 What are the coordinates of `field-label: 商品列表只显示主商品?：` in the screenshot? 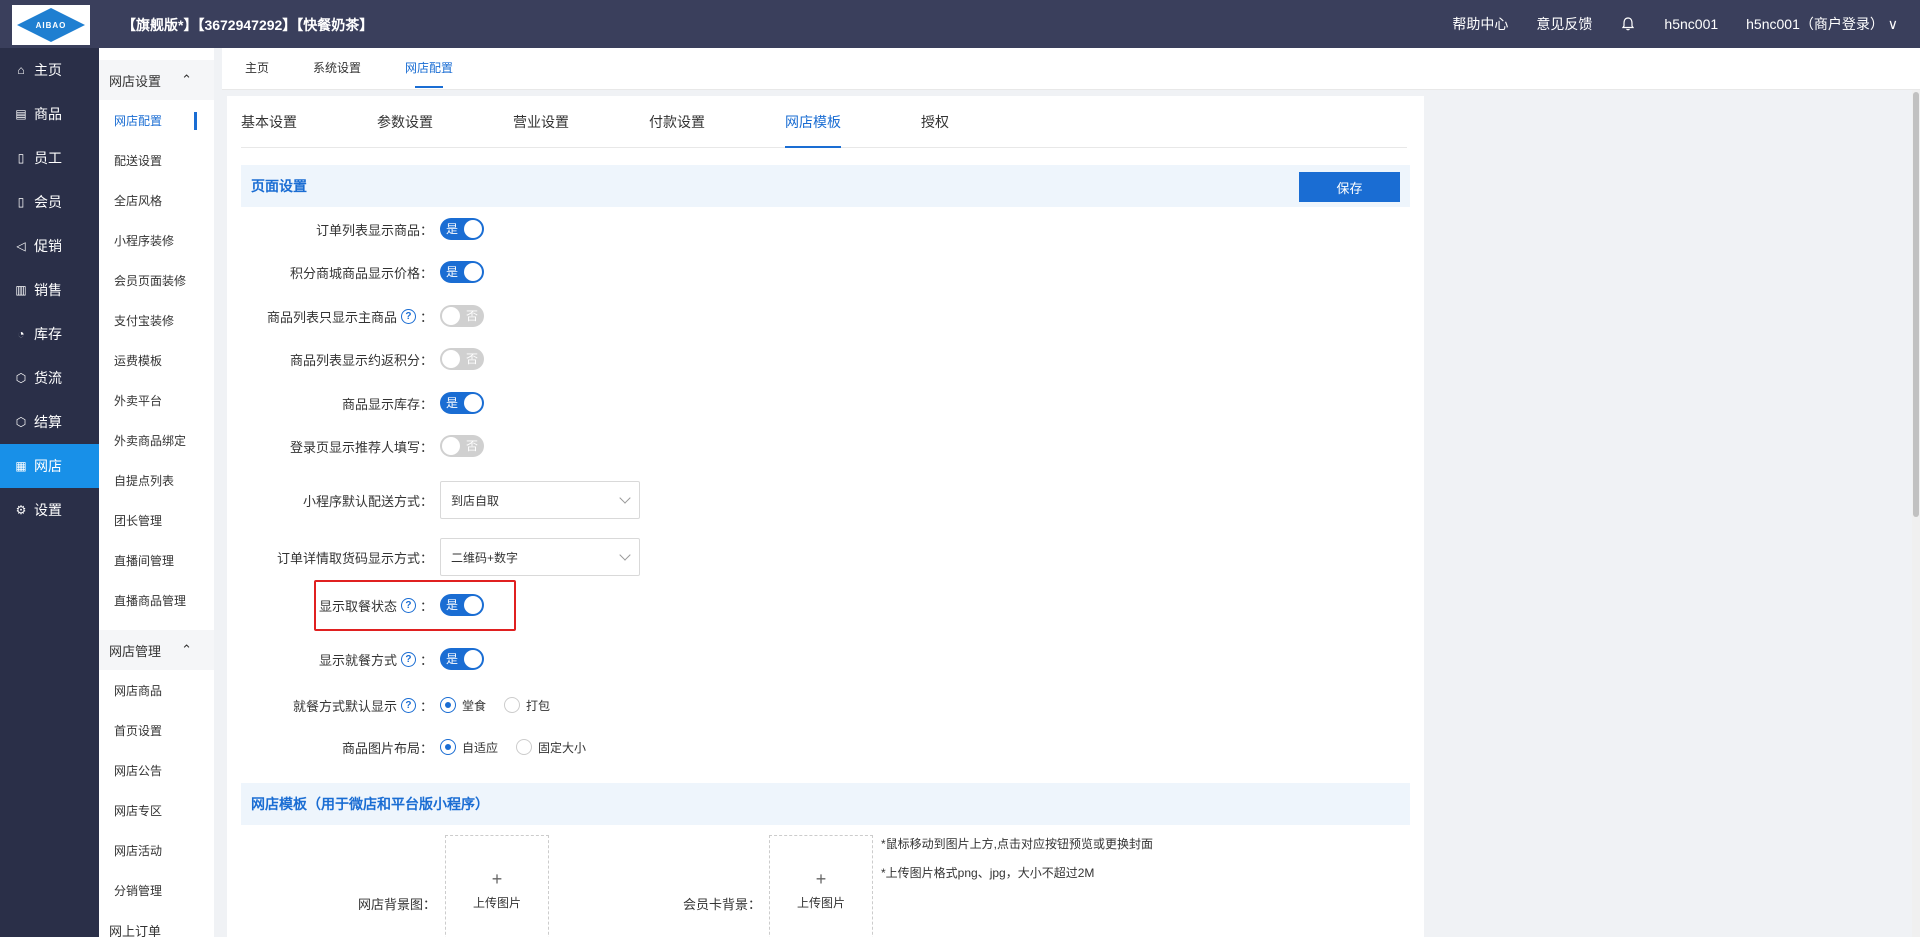 It's located at (330, 316).